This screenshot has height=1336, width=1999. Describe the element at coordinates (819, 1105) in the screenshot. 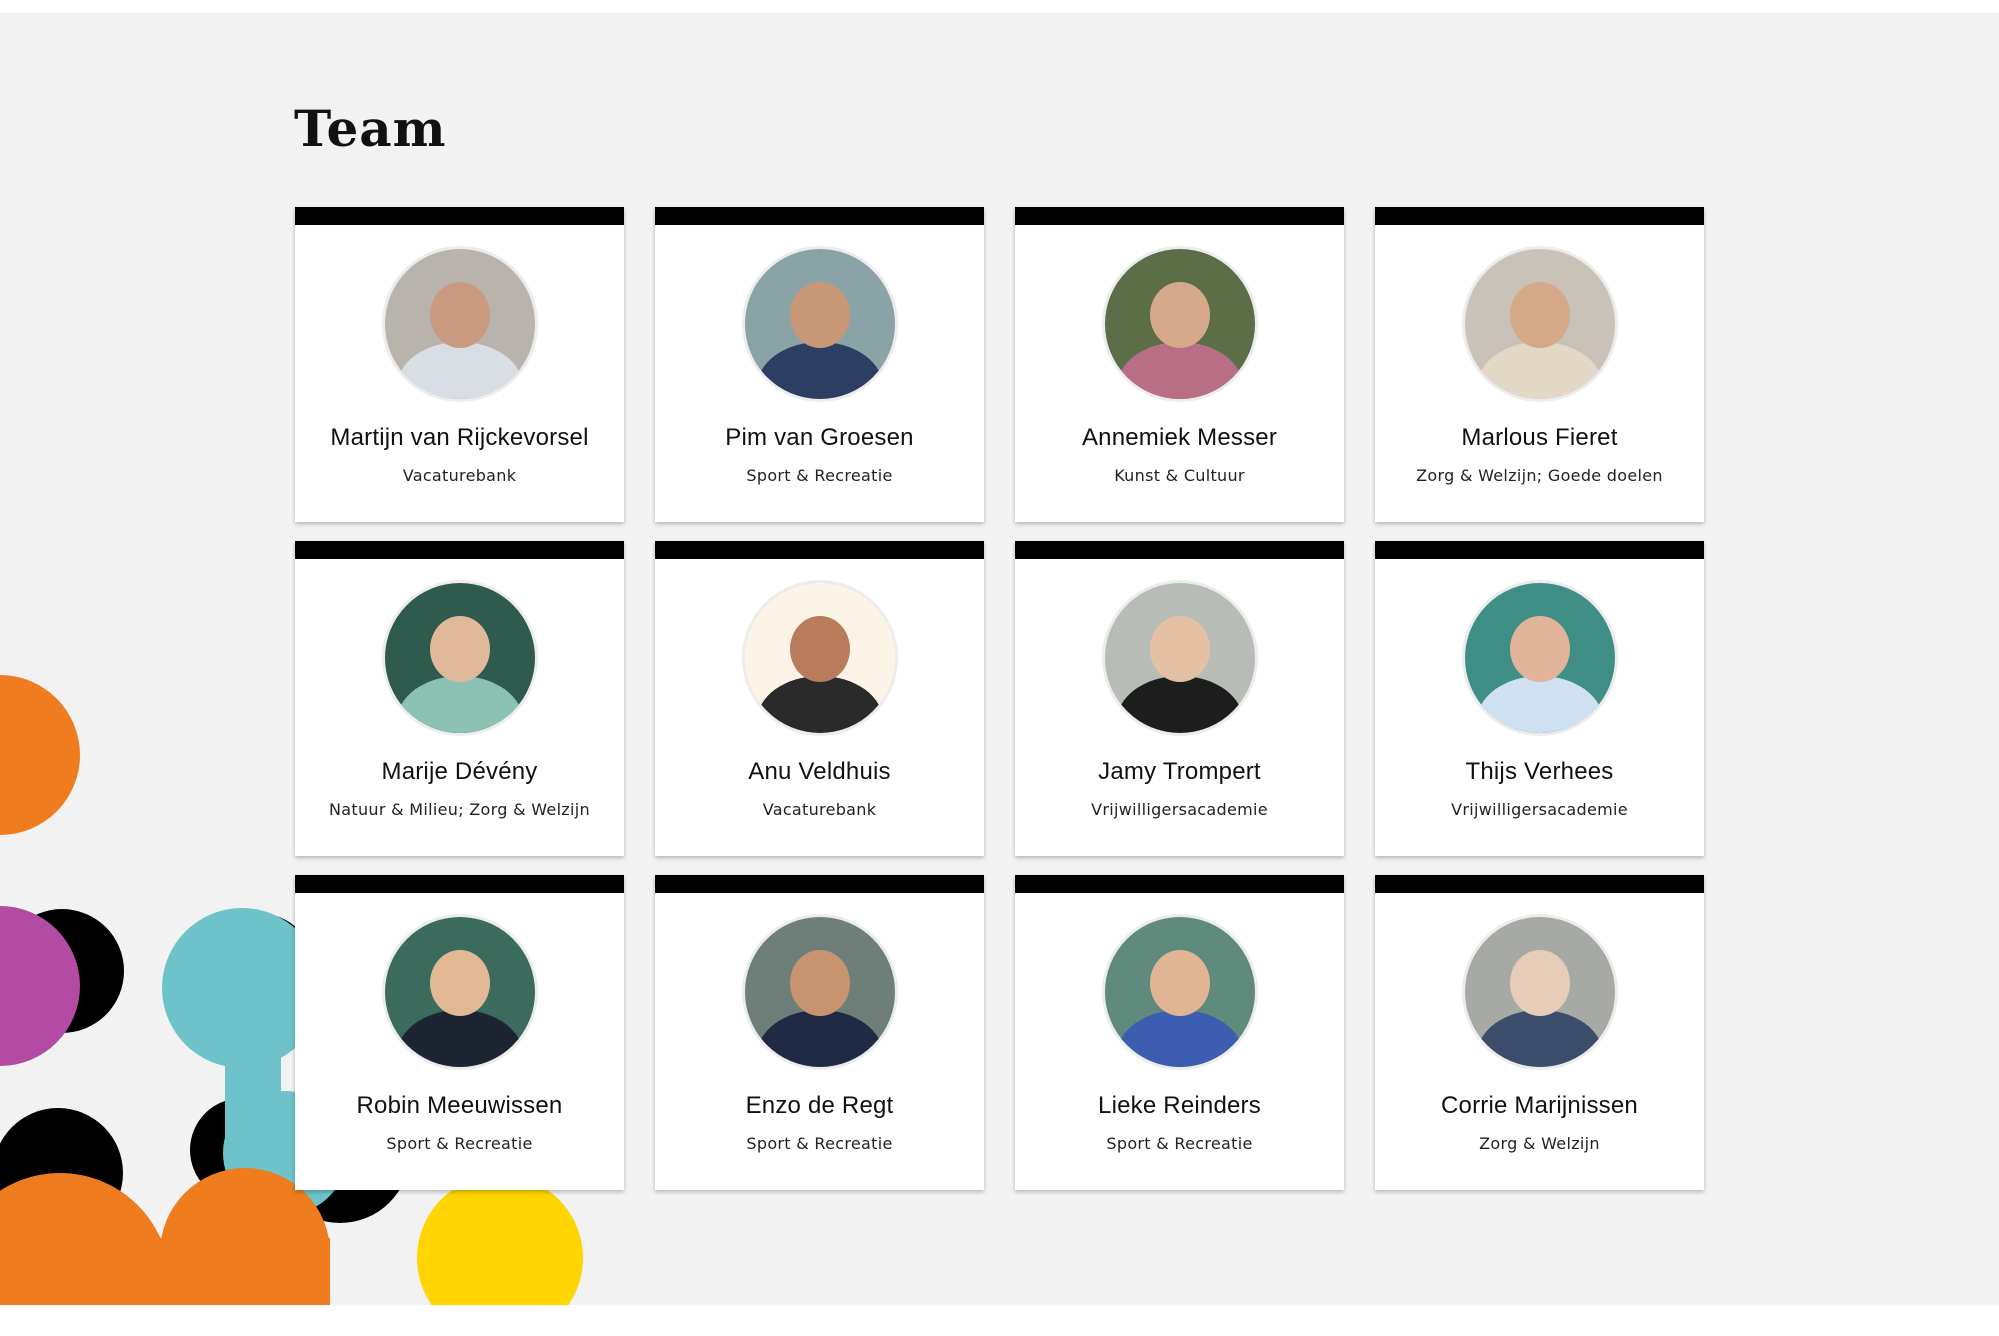

I see `member-name: Enzo de Regt` at that location.